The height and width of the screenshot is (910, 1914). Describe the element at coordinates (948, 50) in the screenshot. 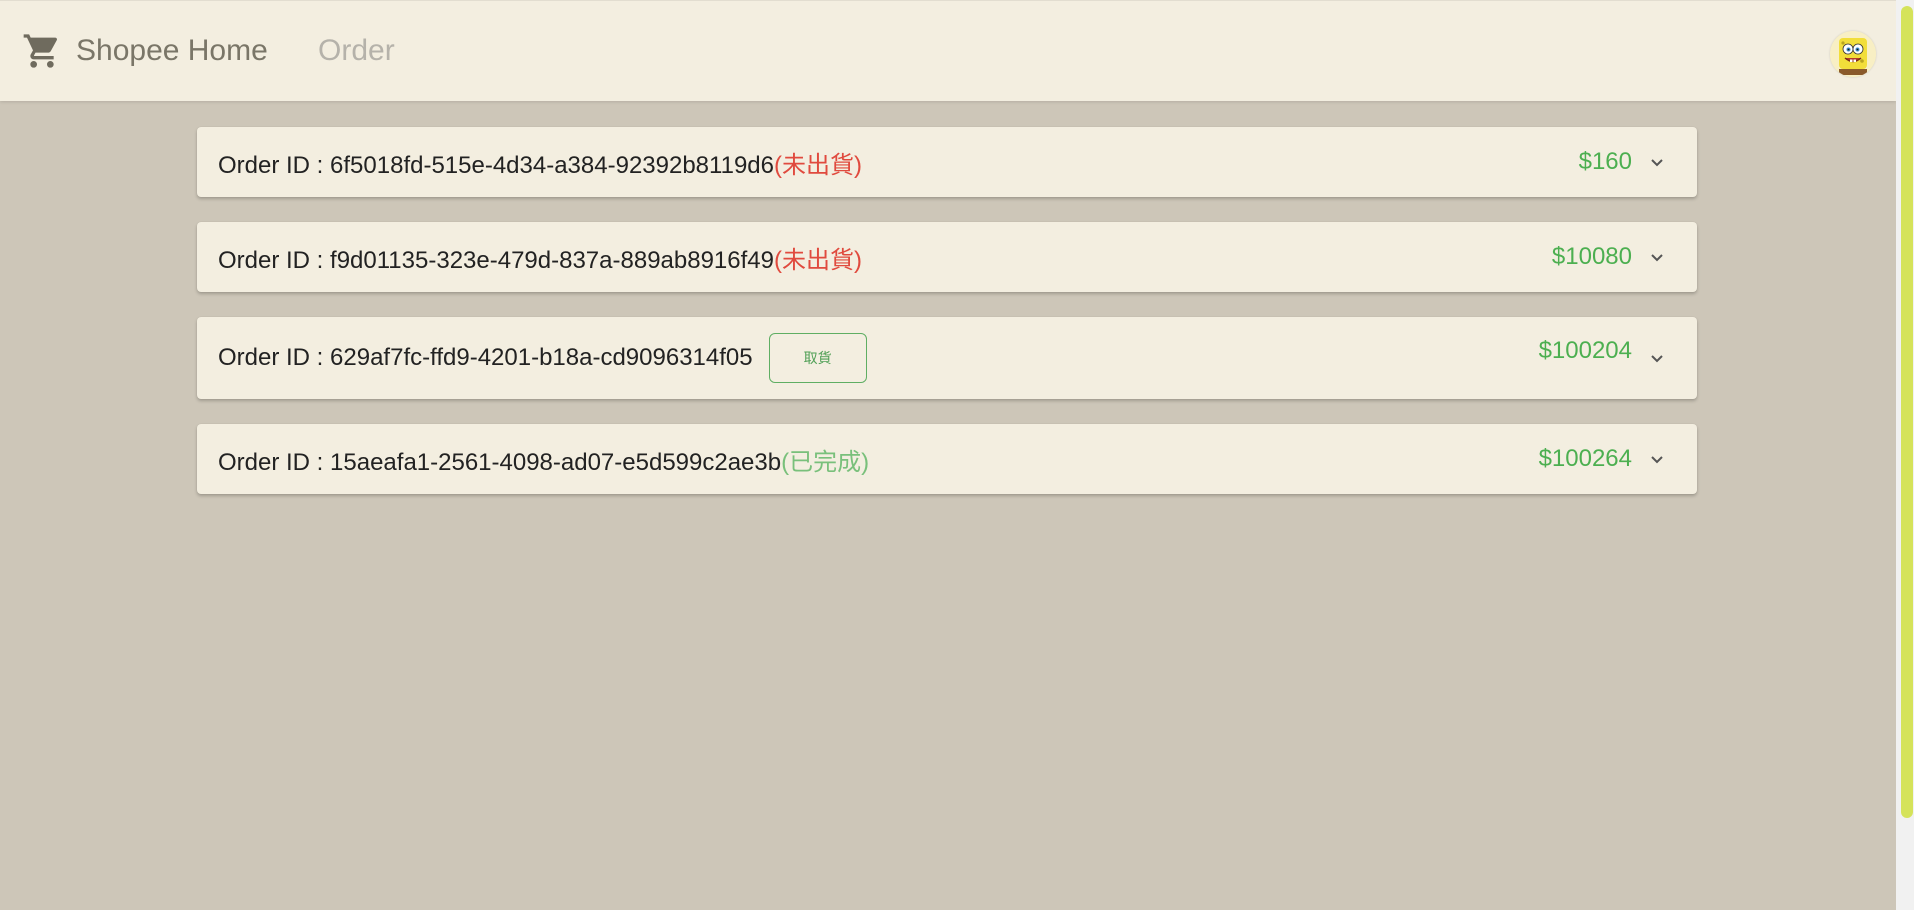

I see `top-app-bar: Shopee Home Order` at that location.